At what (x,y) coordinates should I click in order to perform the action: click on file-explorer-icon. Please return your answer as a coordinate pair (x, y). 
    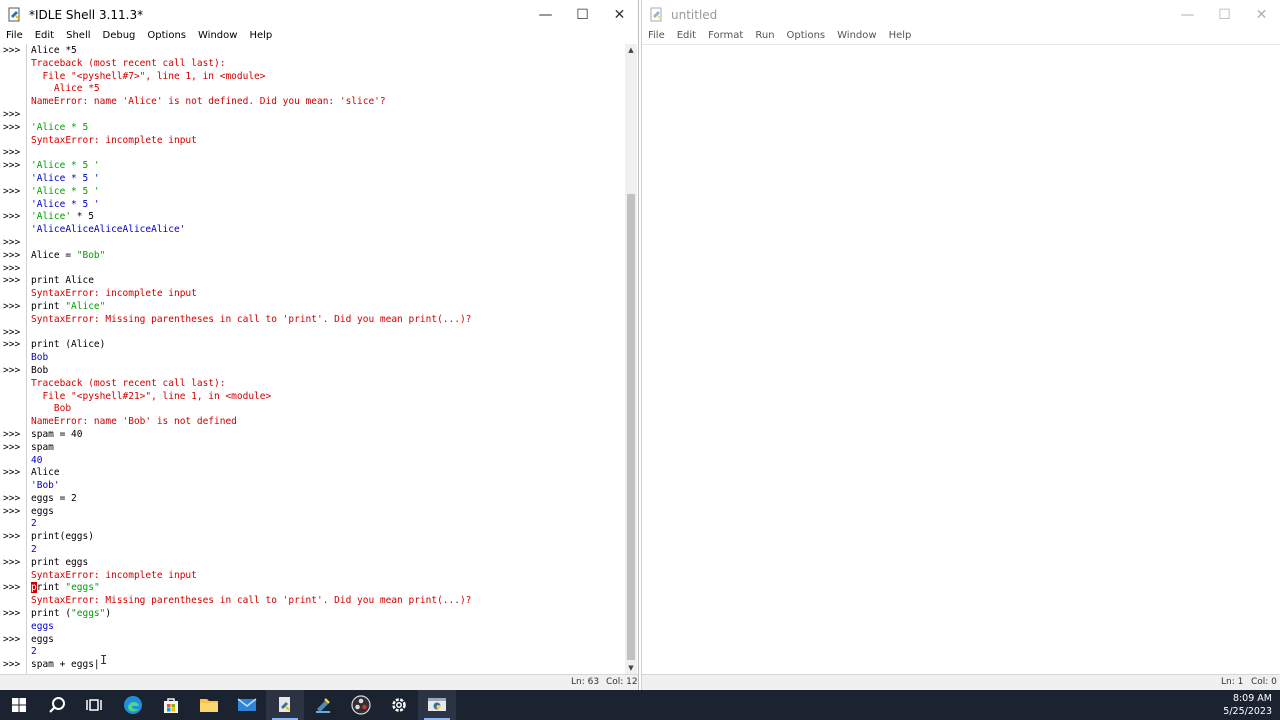
    Looking at the image, I should click on (209, 705).